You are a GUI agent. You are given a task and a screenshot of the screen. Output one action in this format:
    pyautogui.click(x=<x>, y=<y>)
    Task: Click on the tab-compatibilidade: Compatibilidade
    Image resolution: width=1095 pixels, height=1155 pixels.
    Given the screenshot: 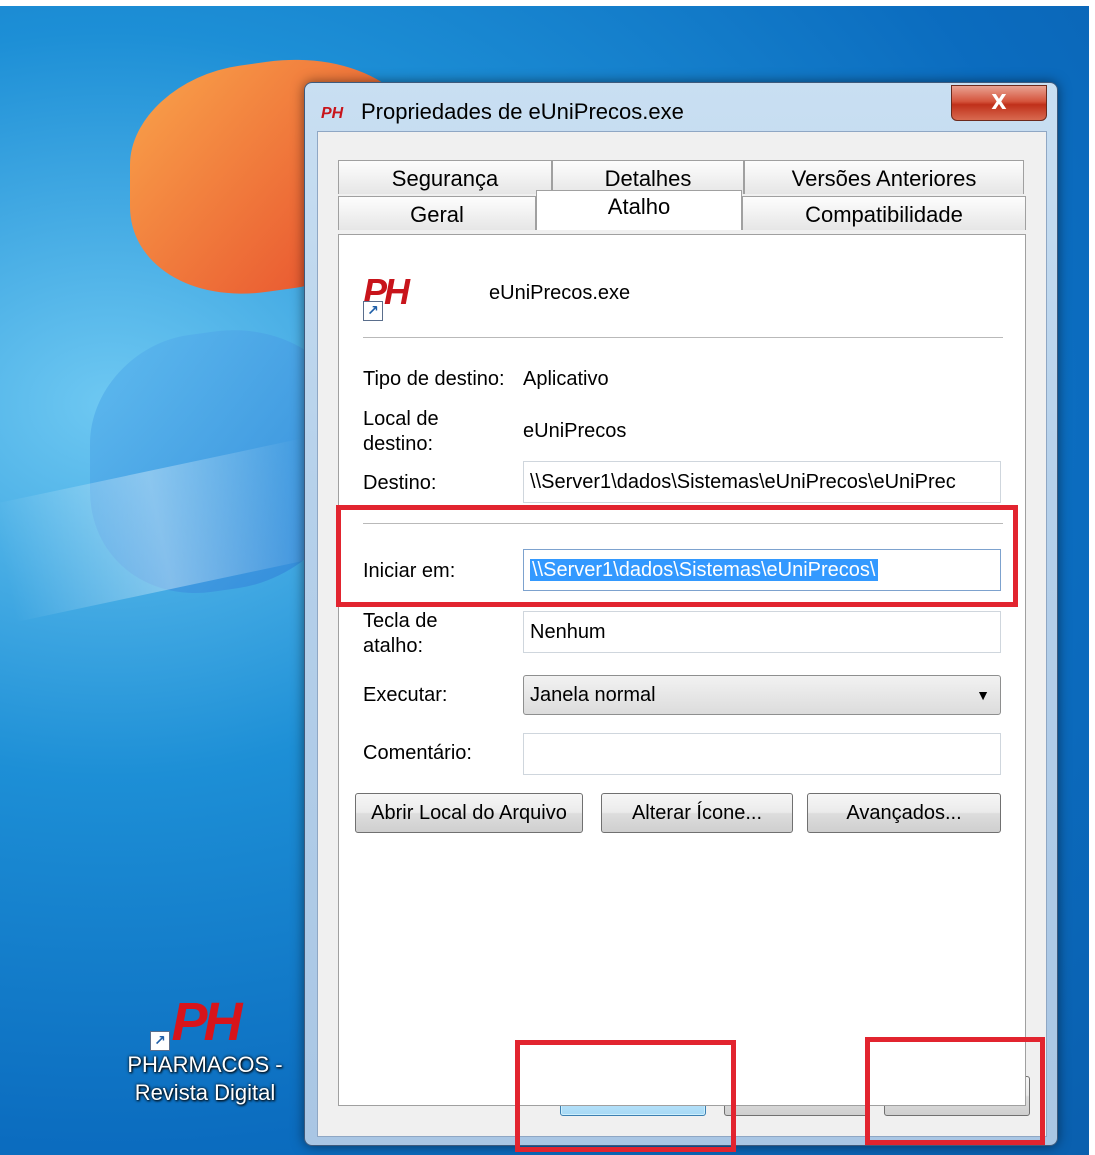 What is the action you would take?
    pyautogui.click(x=884, y=213)
    